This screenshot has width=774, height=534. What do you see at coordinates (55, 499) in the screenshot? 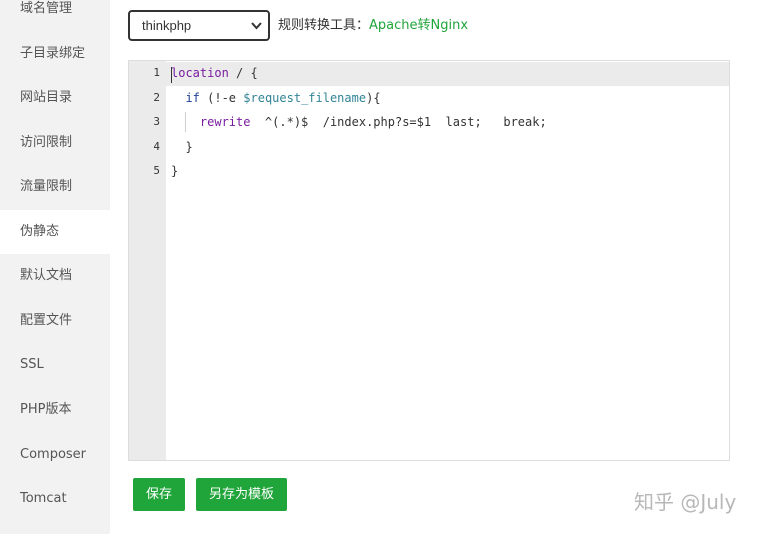
I see `sidebar-item-tomcat: Tomcat` at bounding box center [55, 499].